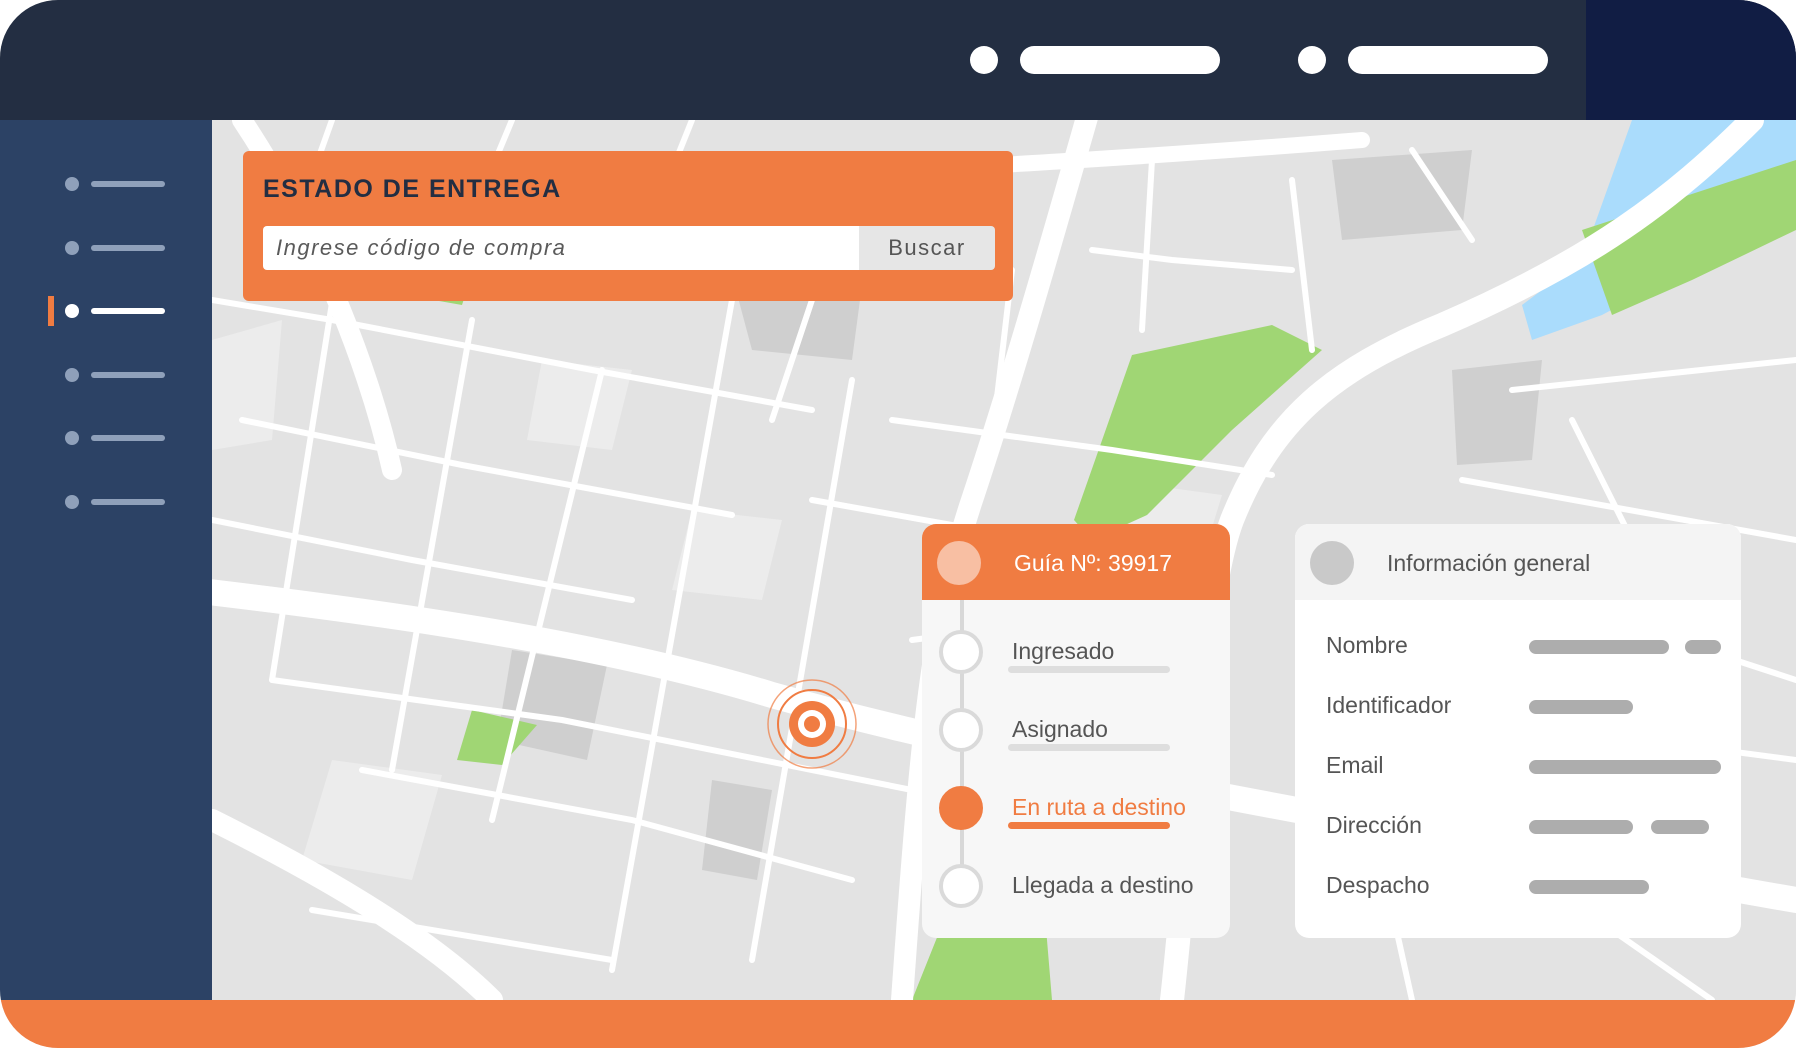  What do you see at coordinates (898, 60) in the screenshot?
I see `top-bar` at bounding box center [898, 60].